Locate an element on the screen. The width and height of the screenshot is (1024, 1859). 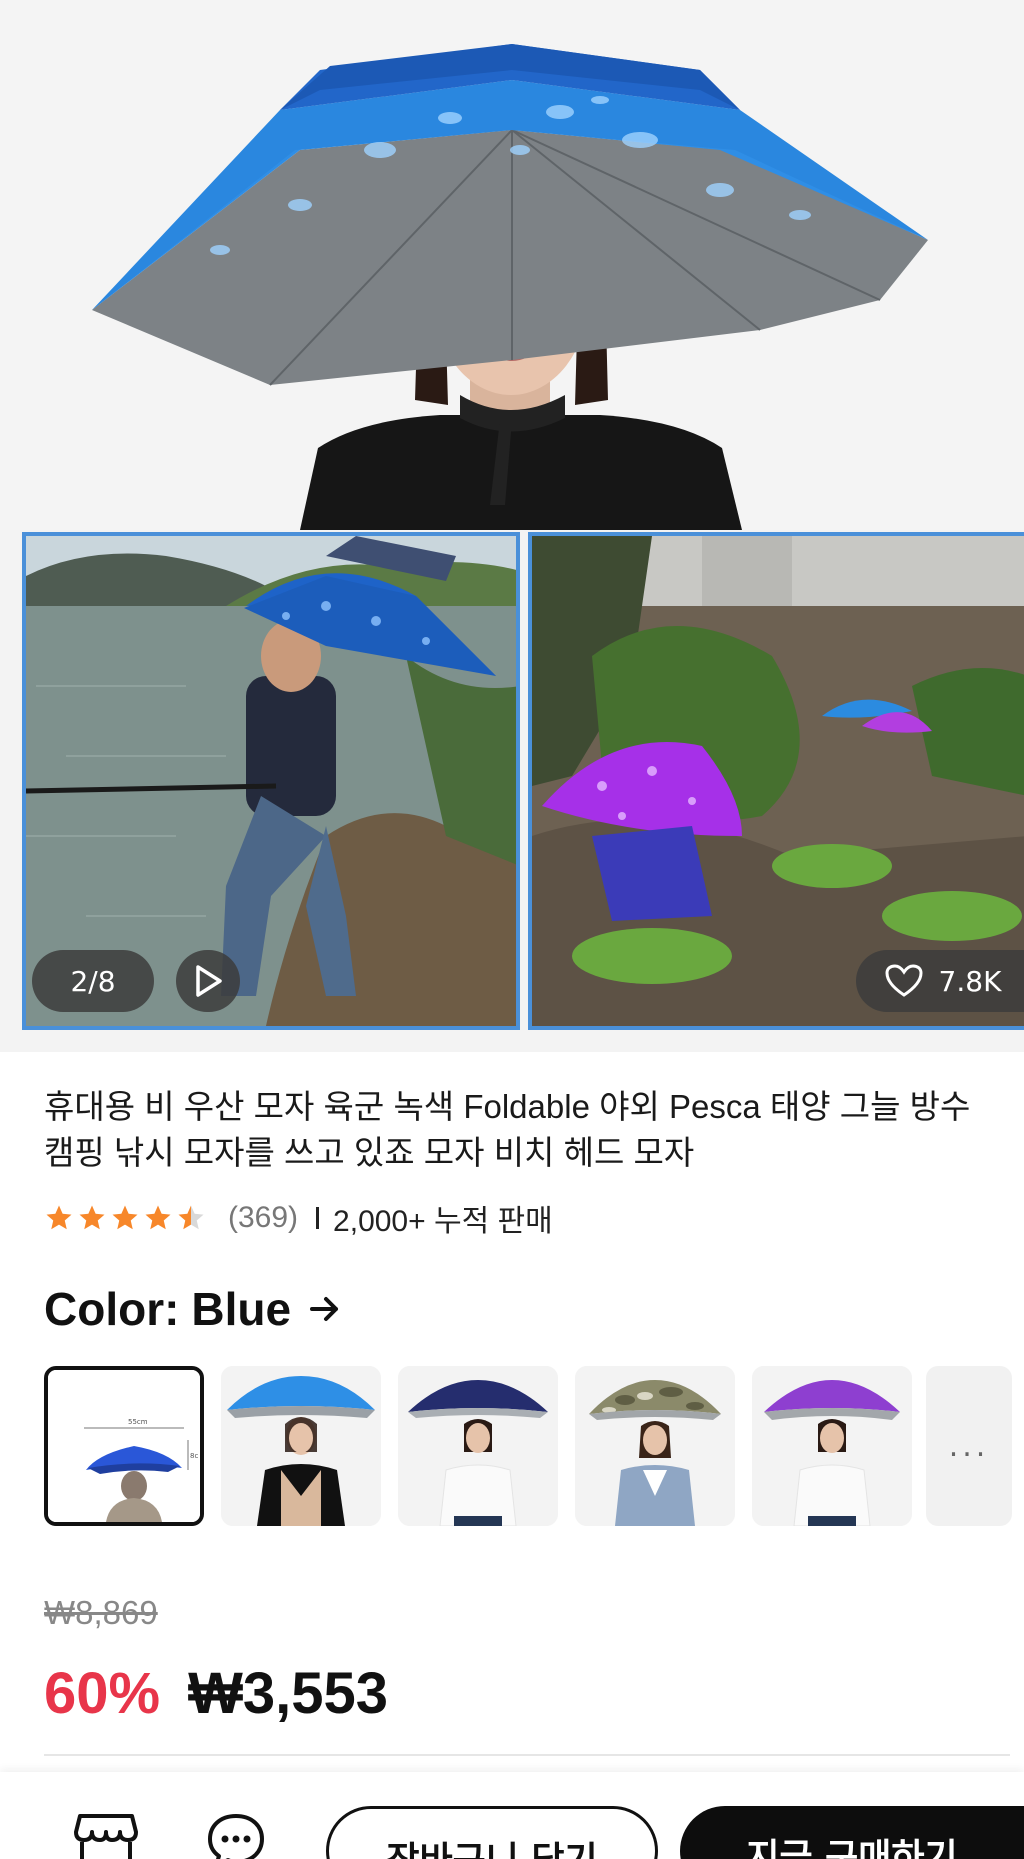
original-price: ₩8,869 is located at coordinates (101, 1612).